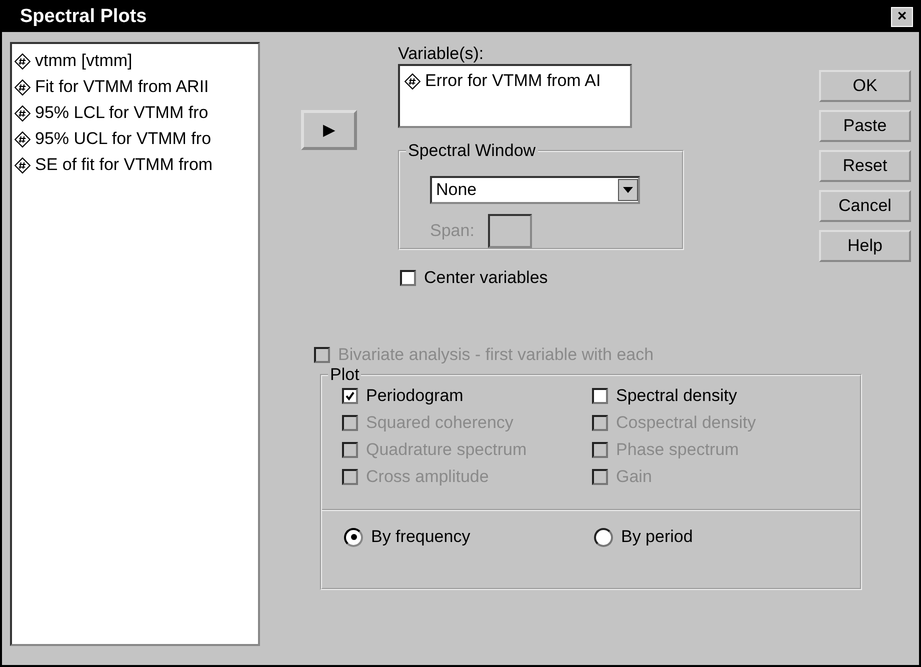 The width and height of the screenshot is (921, 667). I want to click on window-dropdown: None, so click(535, 190).